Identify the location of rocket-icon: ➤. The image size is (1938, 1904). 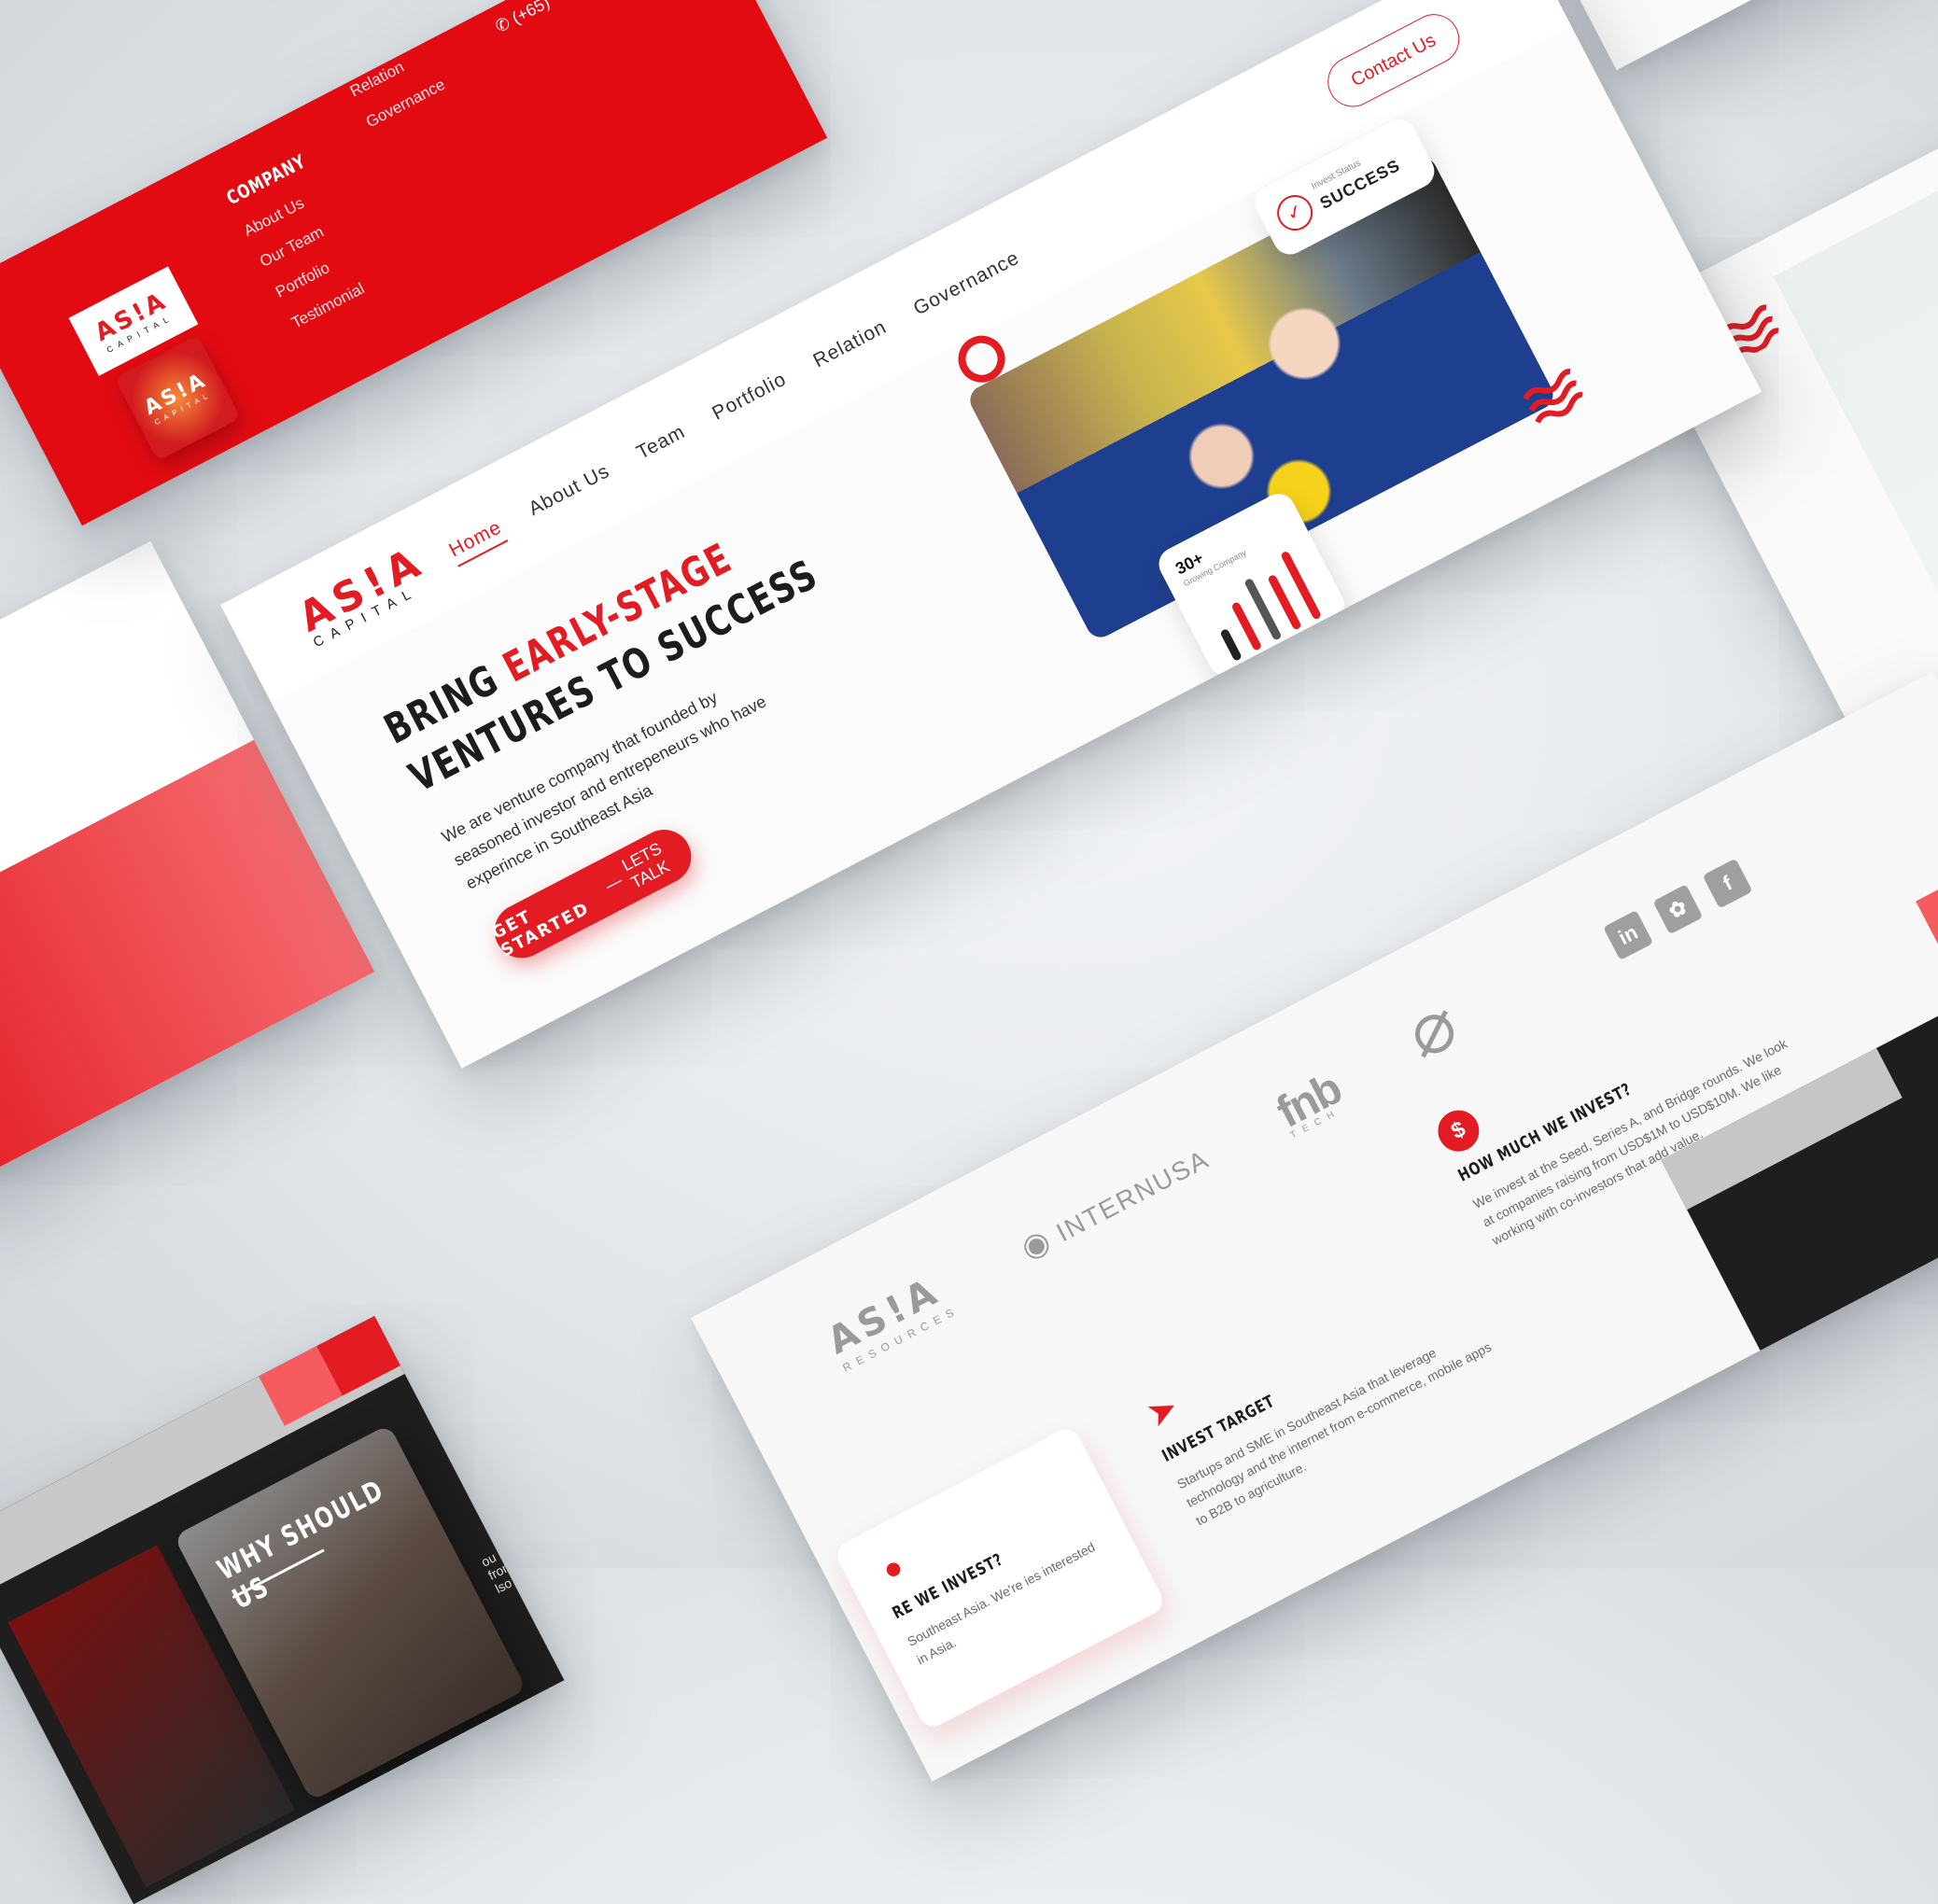
(1162, 1411).